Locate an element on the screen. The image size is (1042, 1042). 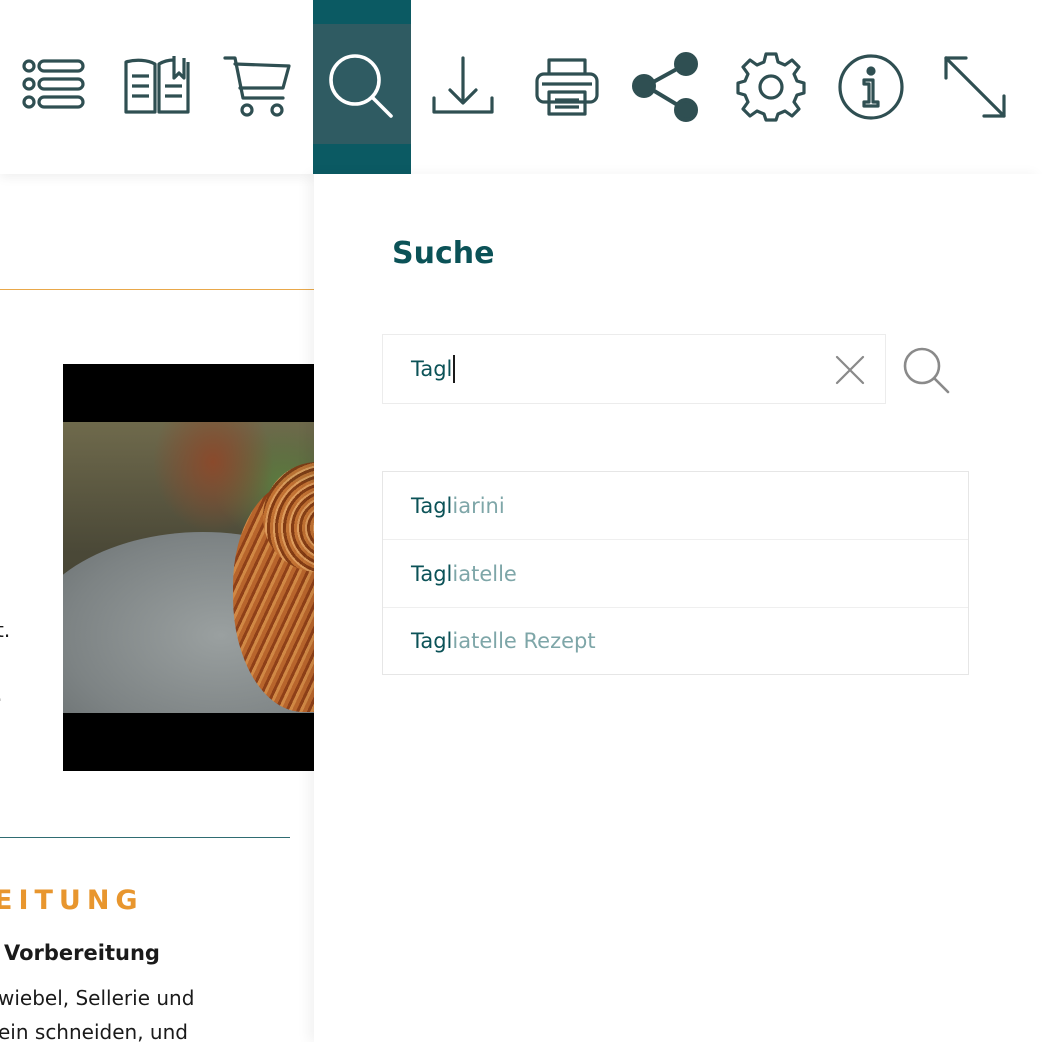
orange-divider is located at coordinates (157, 289).